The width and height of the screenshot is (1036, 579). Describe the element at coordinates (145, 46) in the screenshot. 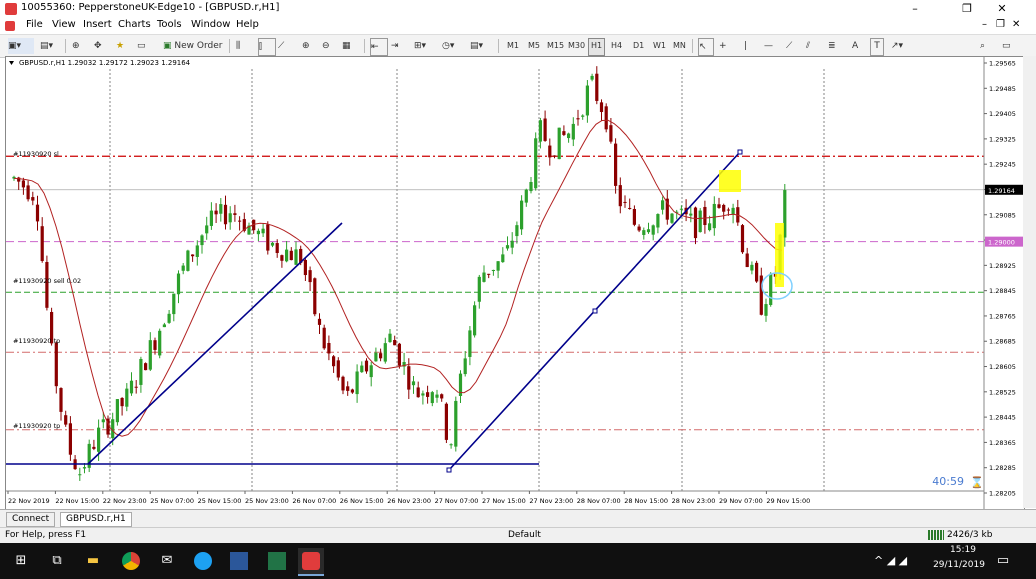

I see `terminal-icon: ▭` at that location.